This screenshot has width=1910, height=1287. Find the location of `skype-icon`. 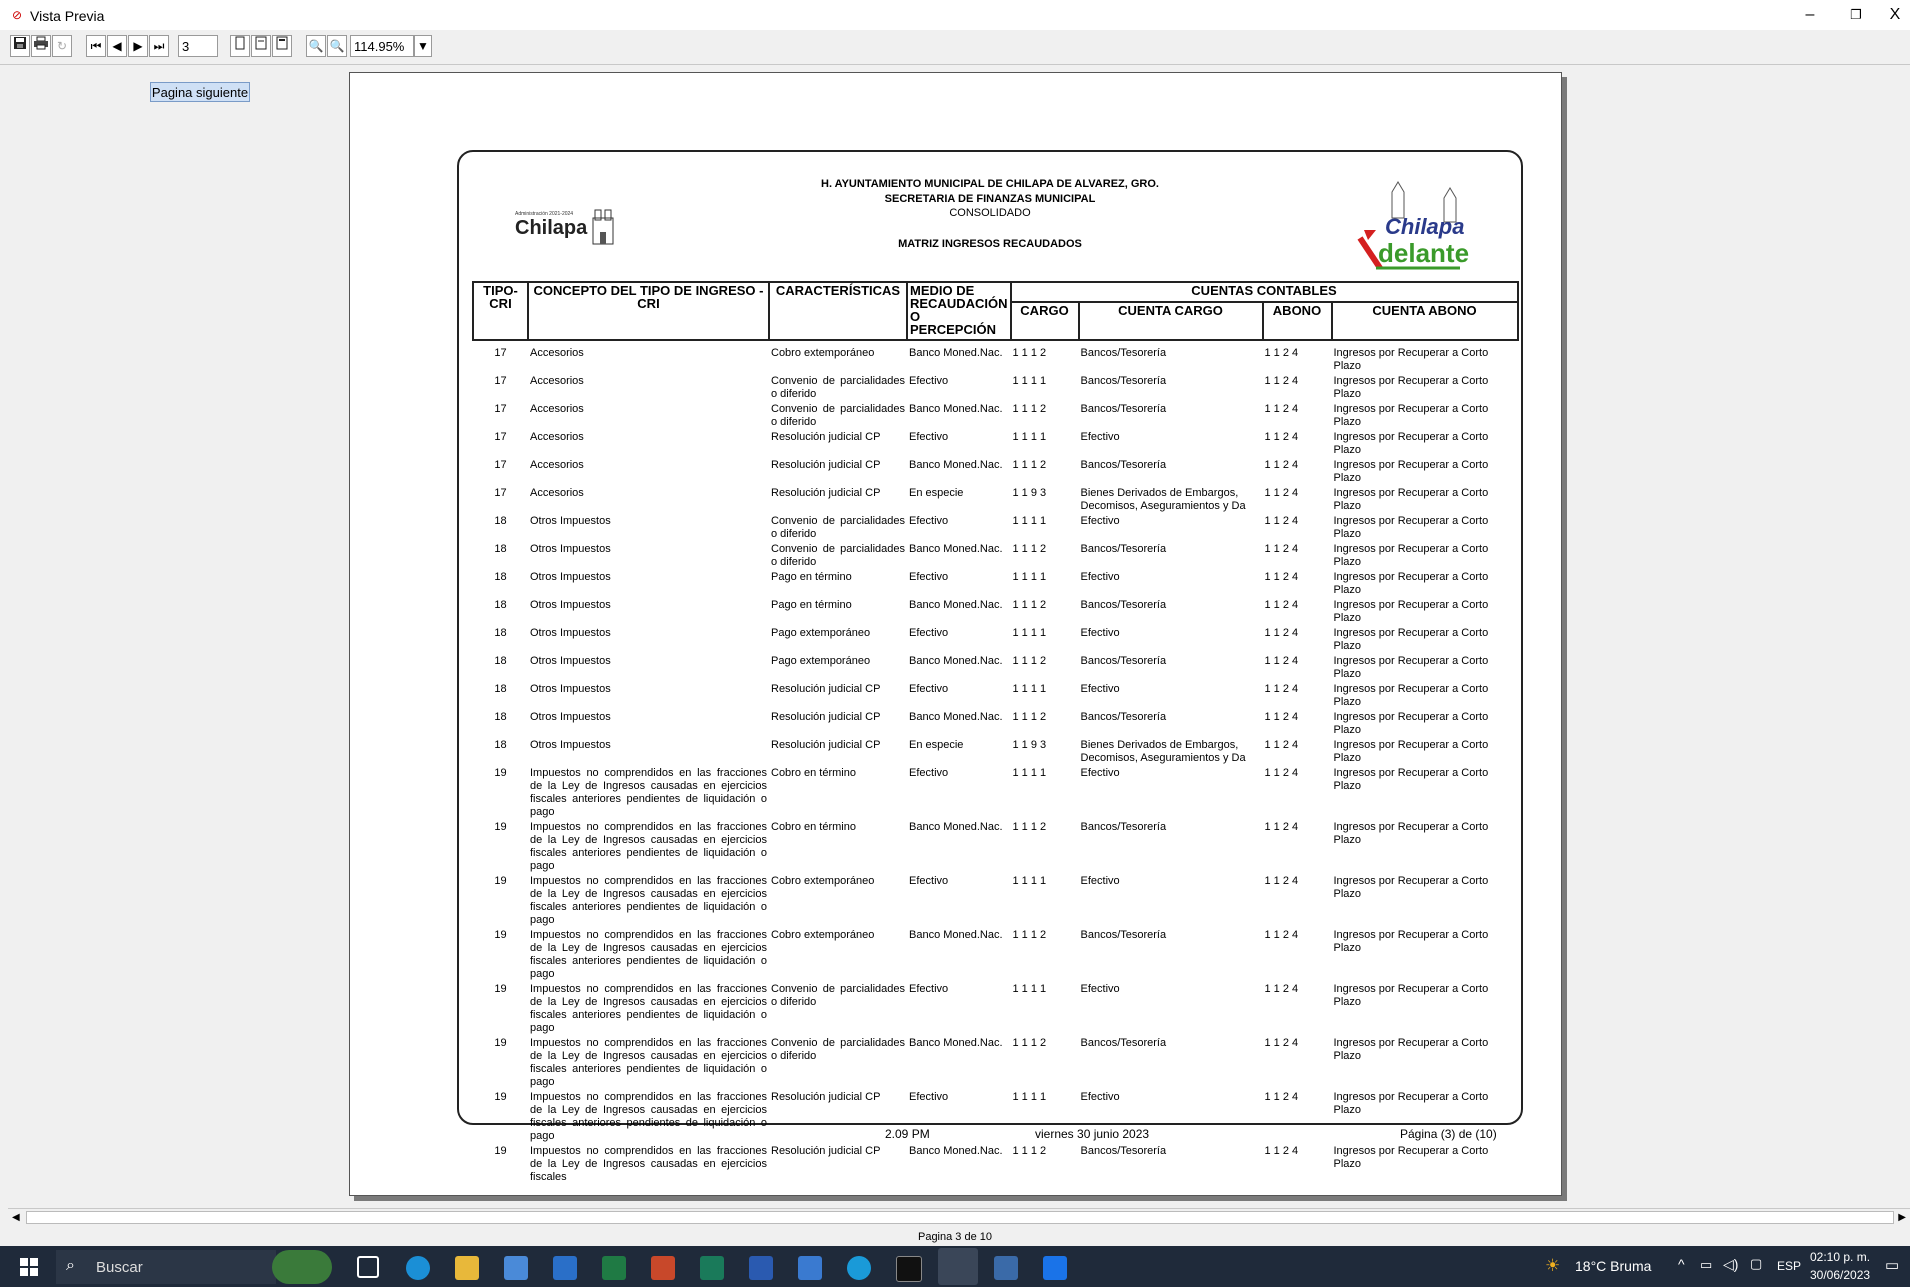

skype-icon is located at coordinates (859, 1268).